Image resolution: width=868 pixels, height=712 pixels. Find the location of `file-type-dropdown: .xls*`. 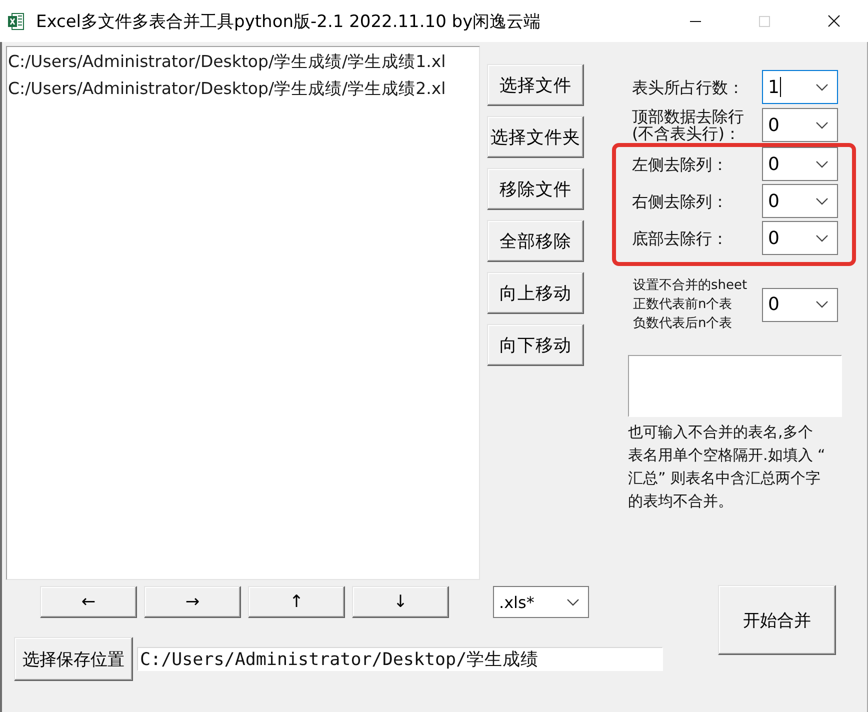

file-type-dropdown: .xls* is located at coordinates (541, 602).